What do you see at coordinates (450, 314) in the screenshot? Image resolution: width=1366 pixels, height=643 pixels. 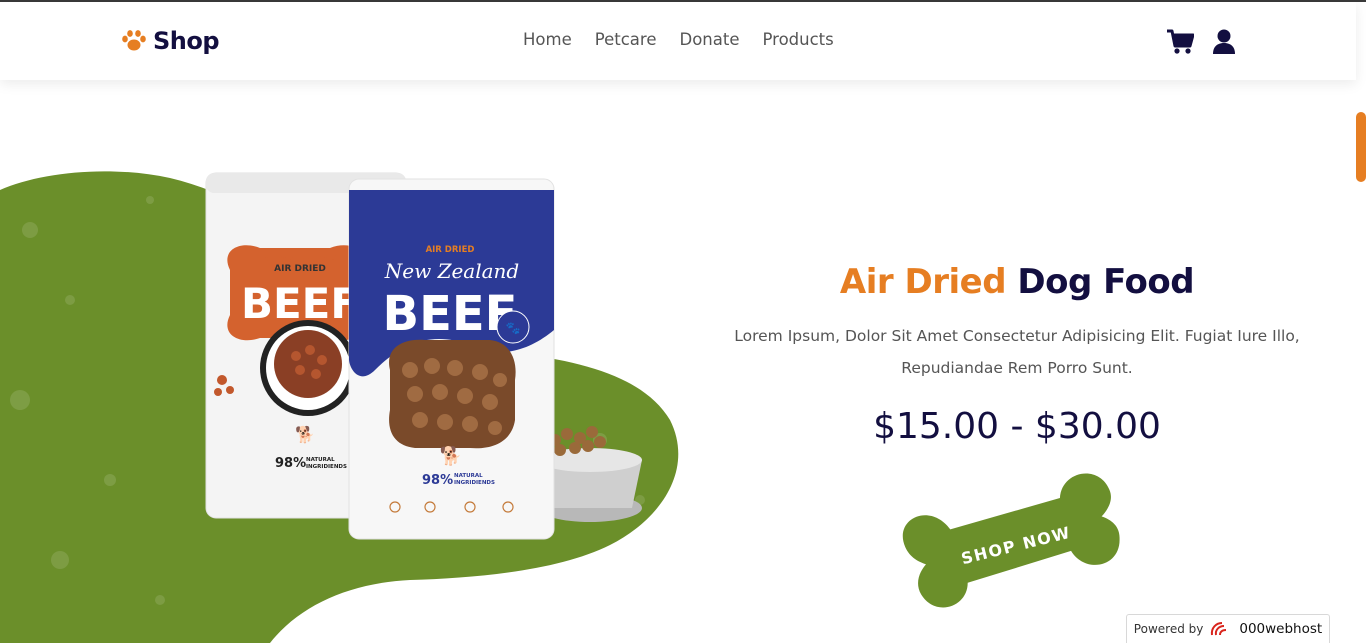 I see `bag2-name: BEEF` at bounding box center [450, 314].